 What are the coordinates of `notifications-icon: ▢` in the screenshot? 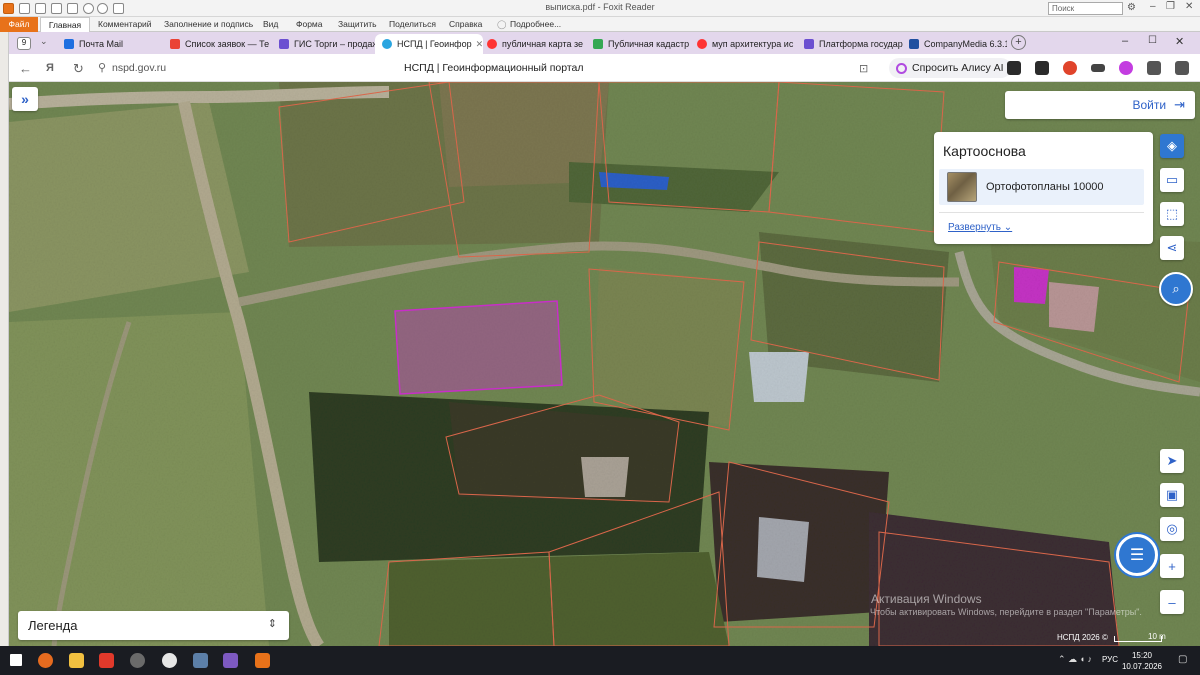 It's located at (1182, 659).